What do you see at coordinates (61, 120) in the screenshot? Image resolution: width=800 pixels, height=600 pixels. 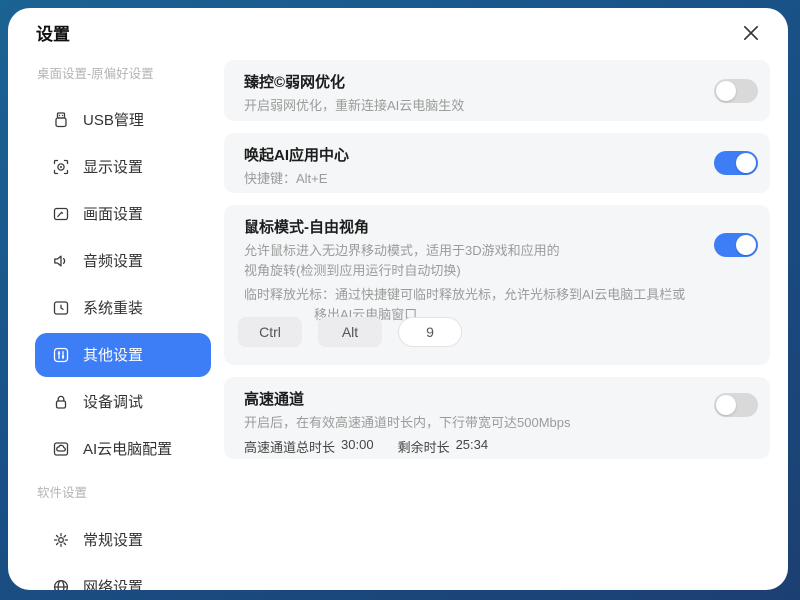 I see `usb-icon` at bounding box center [61, 120].